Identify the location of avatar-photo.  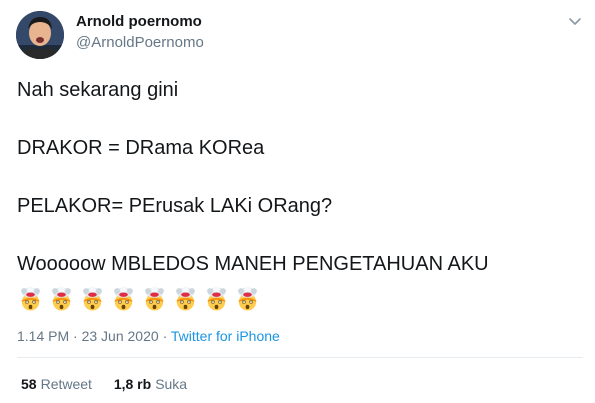
(40, 35).